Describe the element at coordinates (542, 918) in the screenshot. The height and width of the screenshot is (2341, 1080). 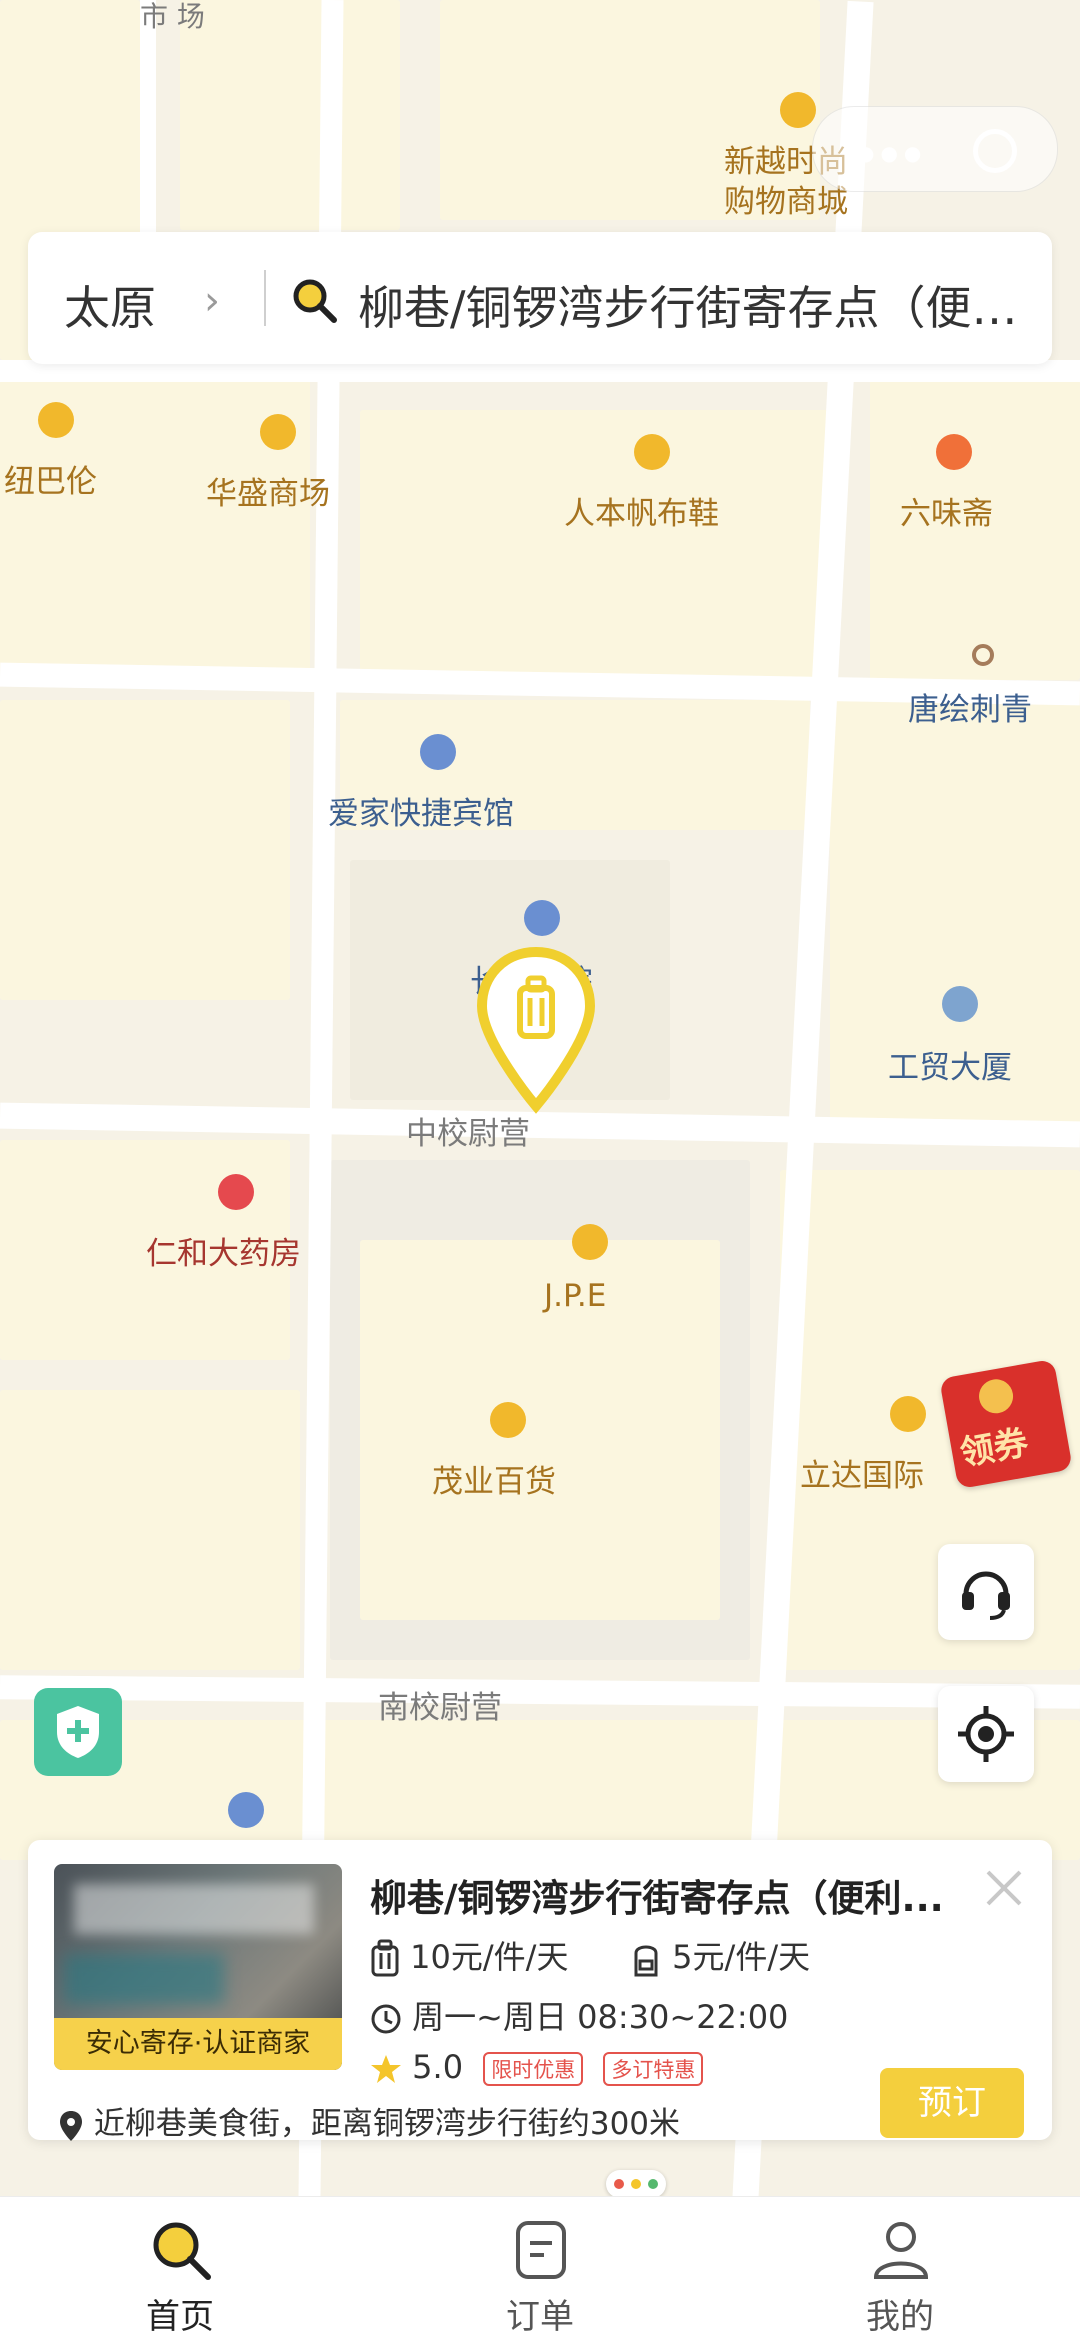
I see `music-icon` at that location.